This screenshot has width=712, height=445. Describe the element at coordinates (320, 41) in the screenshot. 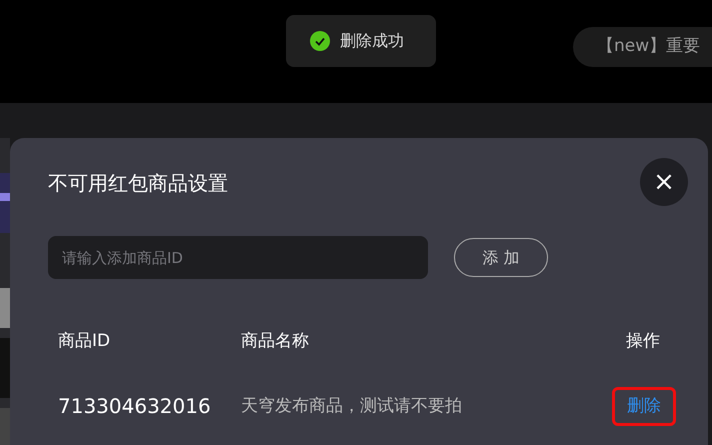

I see `success-icon` at that location.